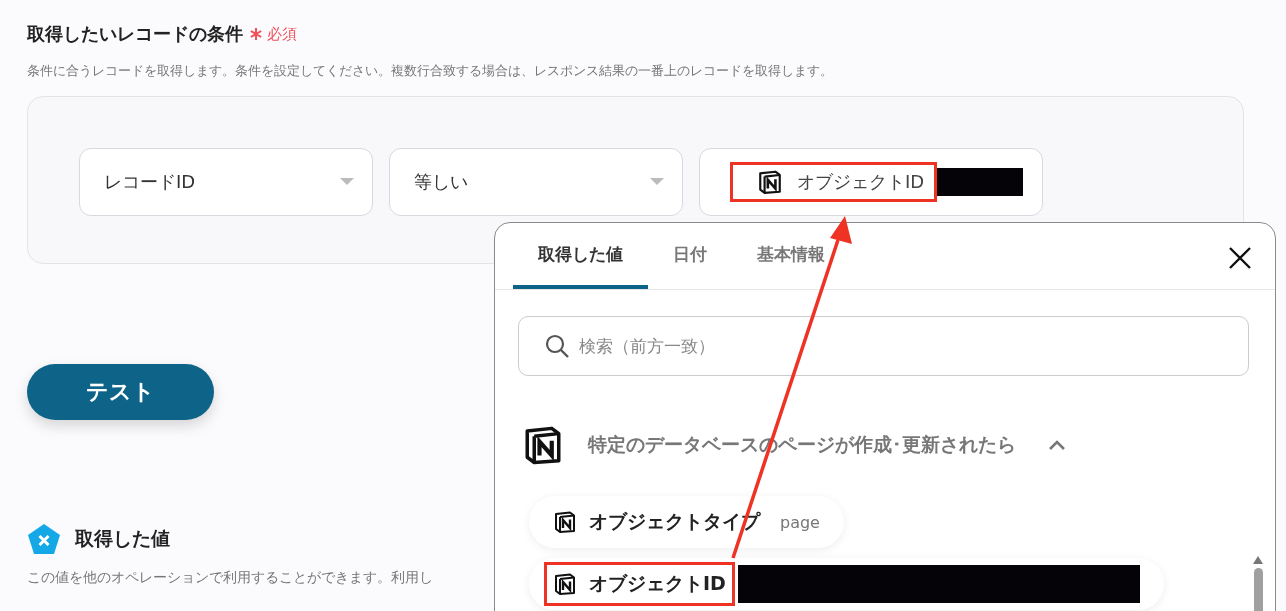 Image resolution: width=1286 pixels, height=611 pixels. Describe the element at coordinates (230, 578) in the screenshot. I see `output-description: この値を他のオペレーションで利用することができます。利用し` at that location.